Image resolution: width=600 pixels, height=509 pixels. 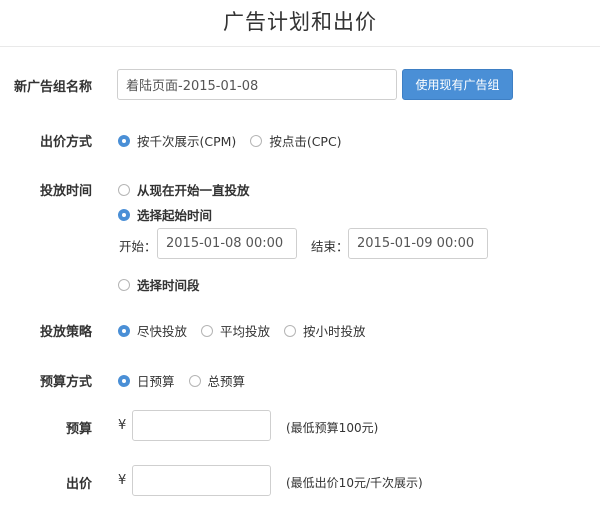 I want to click on header-divider, so click(x=300, y=46).